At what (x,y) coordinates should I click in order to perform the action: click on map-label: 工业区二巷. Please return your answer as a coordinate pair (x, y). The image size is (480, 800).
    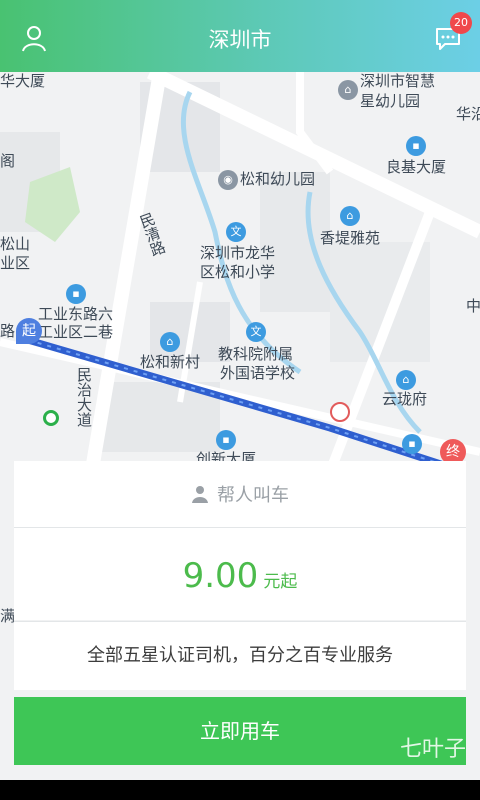
    Looking at the image, I should click on (76, 332).